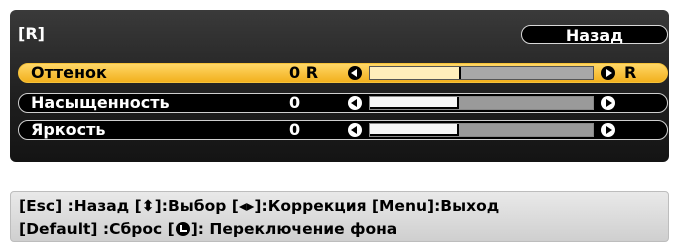 The width and height of the screenshot is (679, 244). I want to click on menu-title: [R], so click(31, 33).